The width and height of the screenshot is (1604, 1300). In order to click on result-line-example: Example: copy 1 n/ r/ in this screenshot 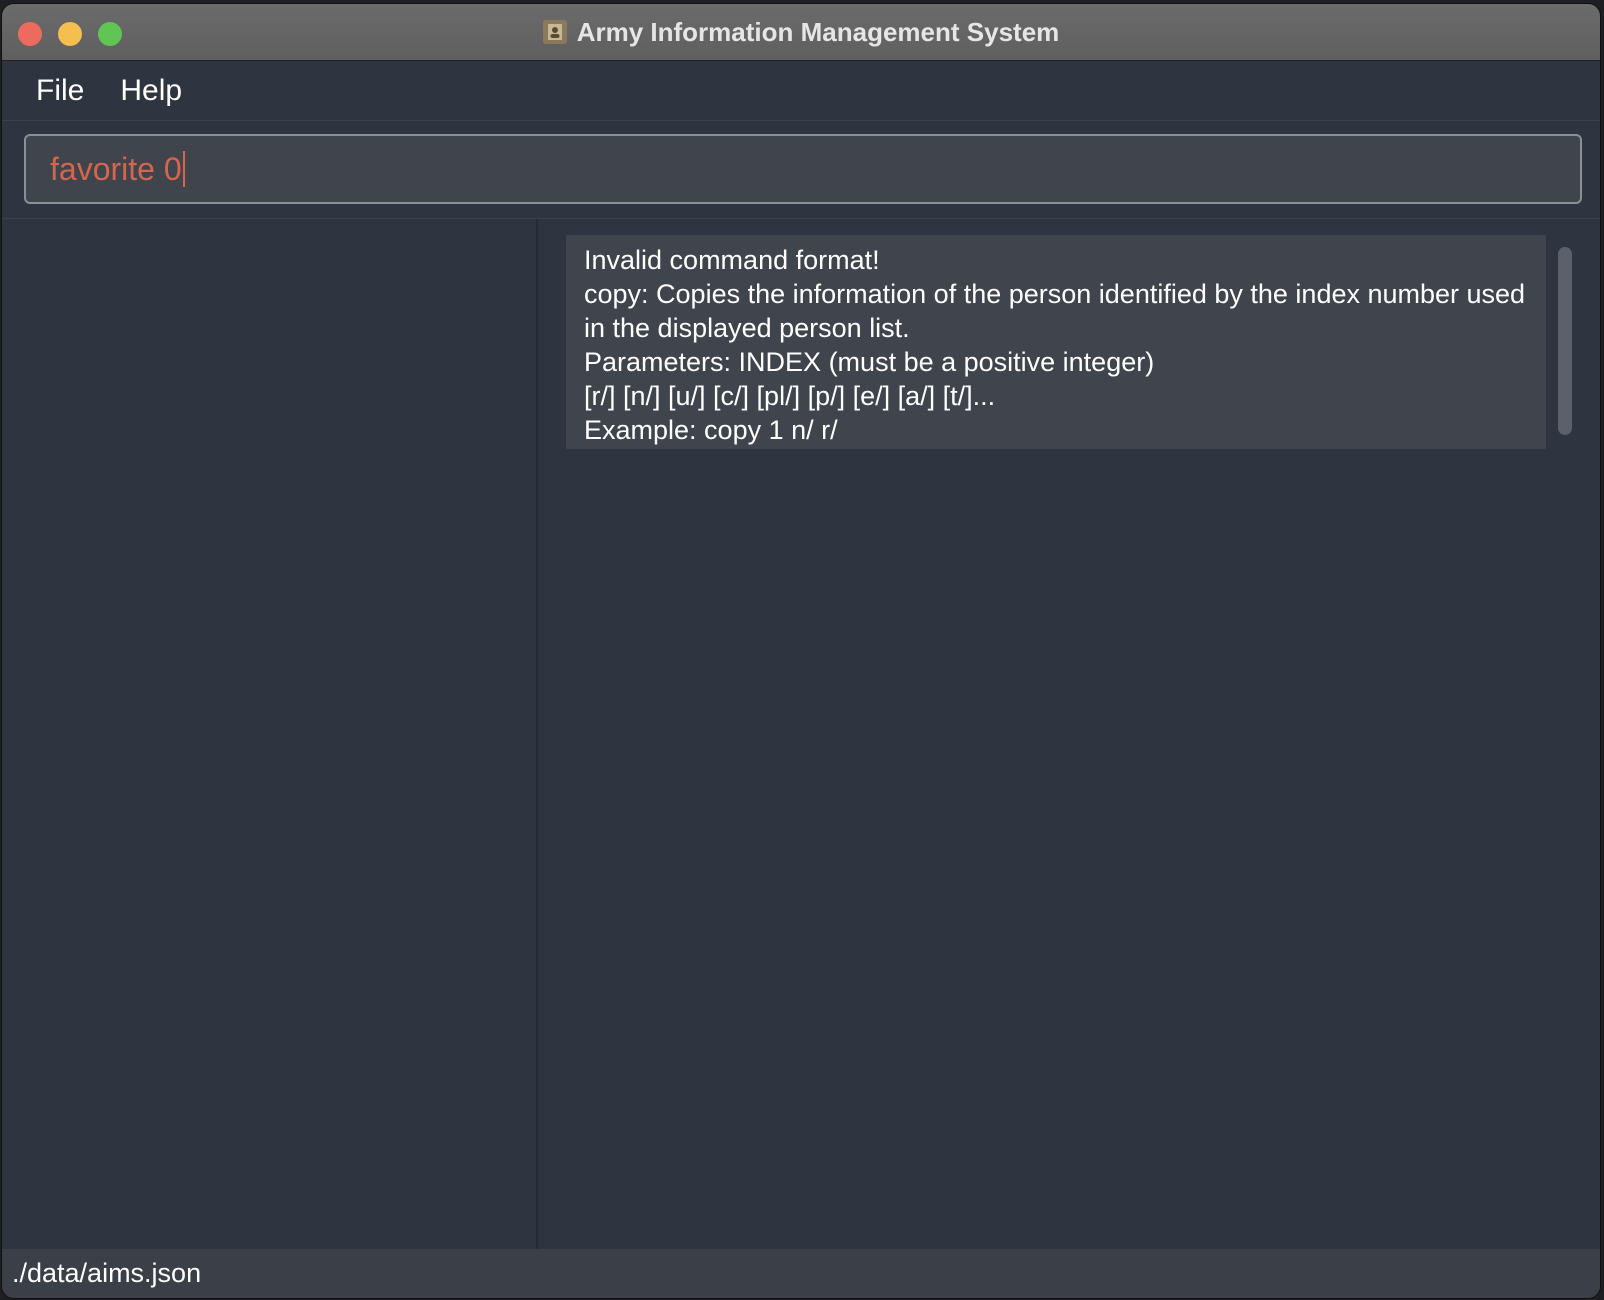, I will do `click(711, 430)`.